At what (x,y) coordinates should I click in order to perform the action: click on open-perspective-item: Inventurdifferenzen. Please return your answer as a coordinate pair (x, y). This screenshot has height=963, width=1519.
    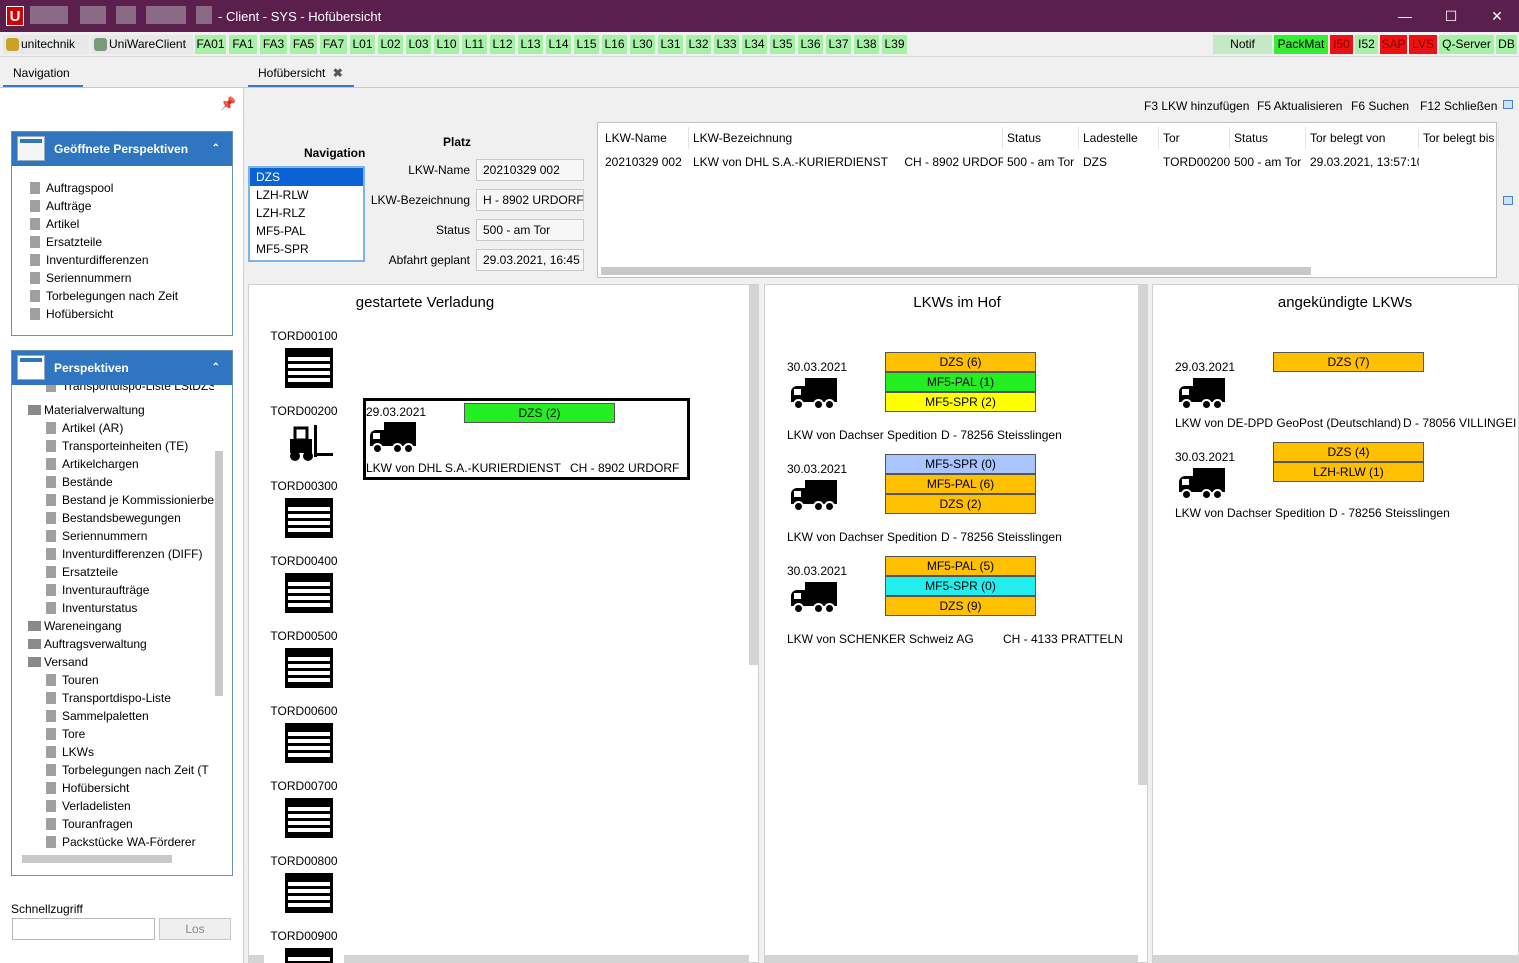
    Looking at the image, I should click on (88, 260).